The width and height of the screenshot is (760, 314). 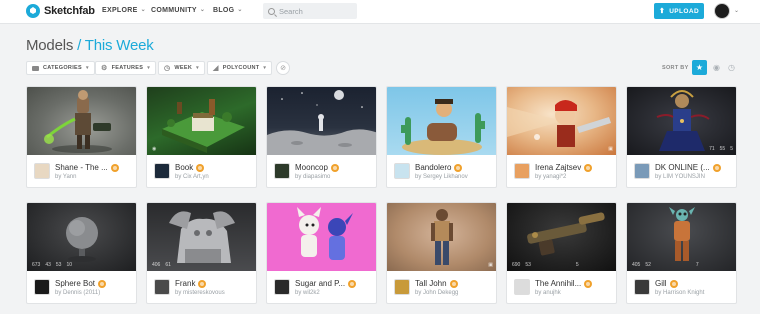 What do you see at coordinates (60, 11) in the screenshot?
I see `sketchfab-logo: Sketchfab` at bounding box center [60, 11].